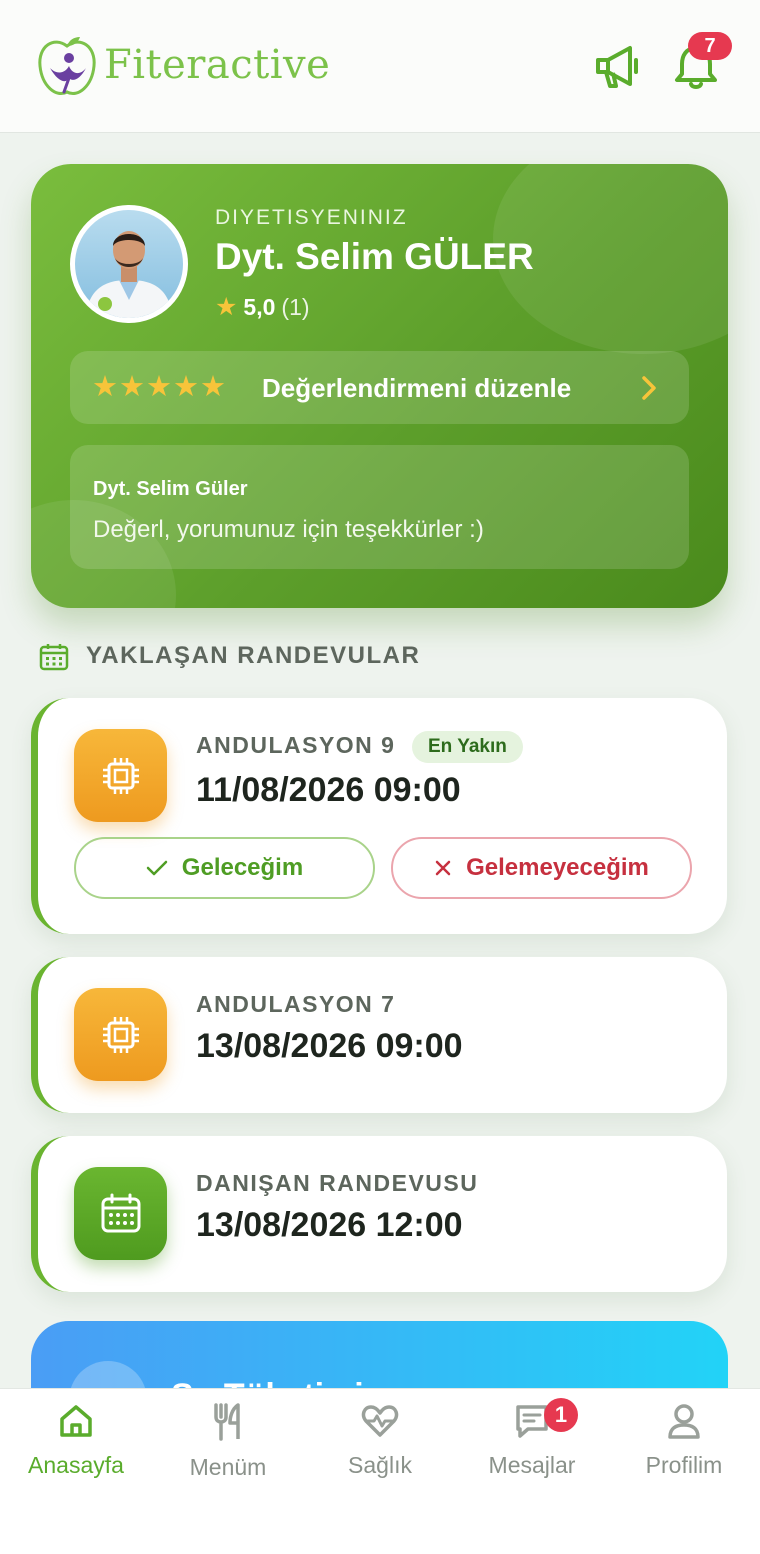  I want to click on app-header: Fiteractive 7, so click(380, 66).